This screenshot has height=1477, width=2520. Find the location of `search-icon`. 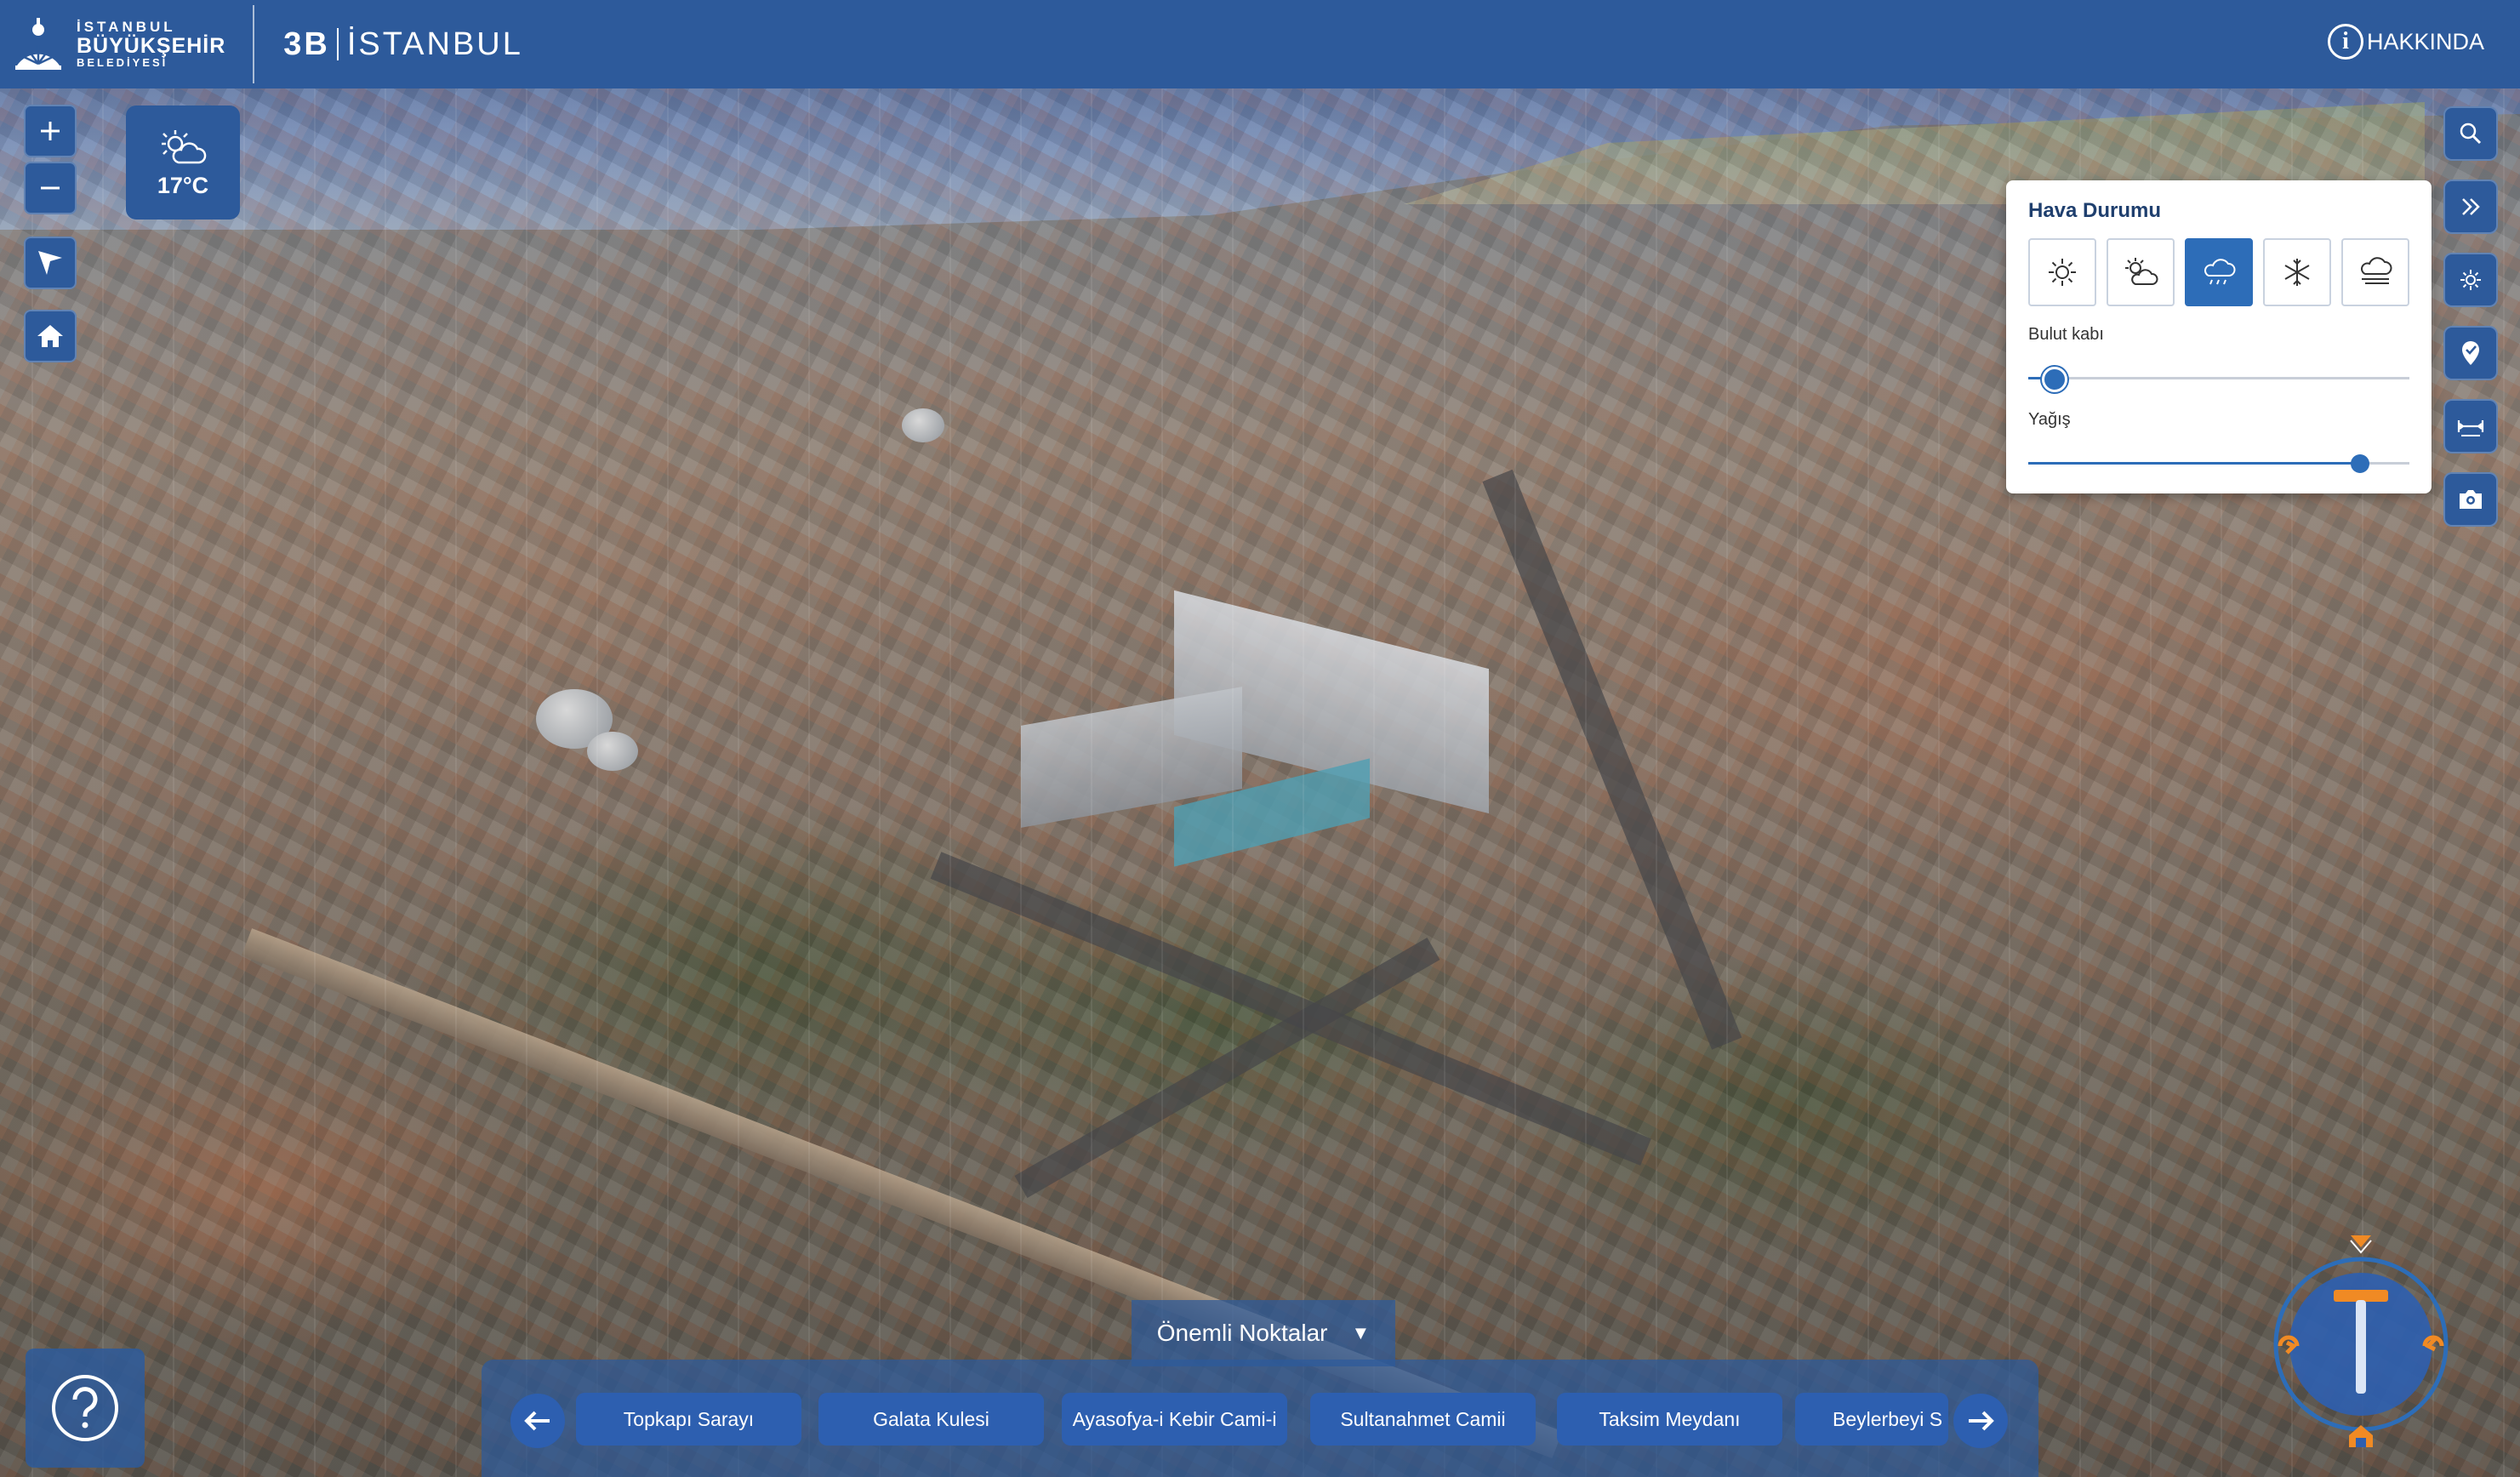

search-icon is located at coordinates (2471, 134).